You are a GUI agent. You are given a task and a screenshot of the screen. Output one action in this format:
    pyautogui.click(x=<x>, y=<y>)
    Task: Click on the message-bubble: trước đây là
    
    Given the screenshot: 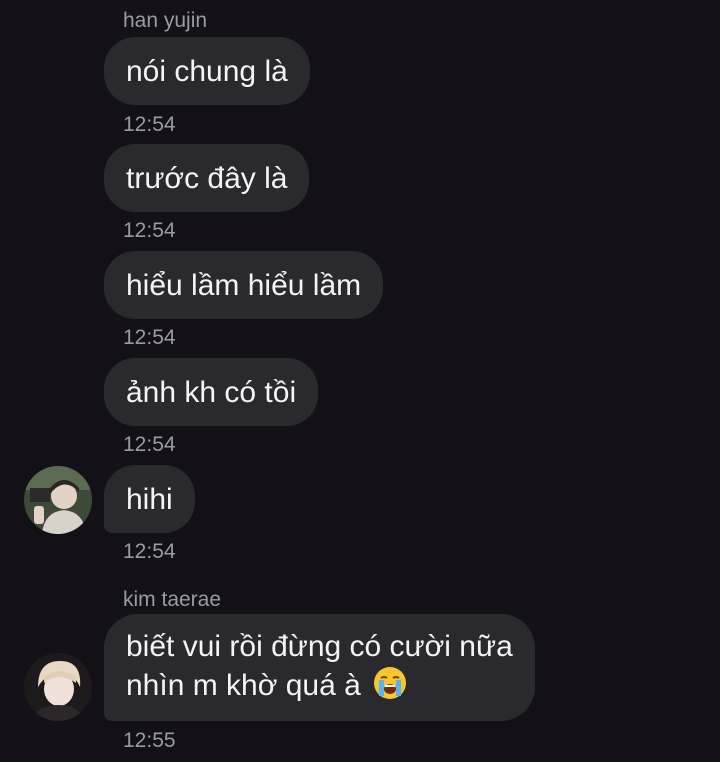 What is the action you would take?
    pyautogui.click(x=207, y=178)
    